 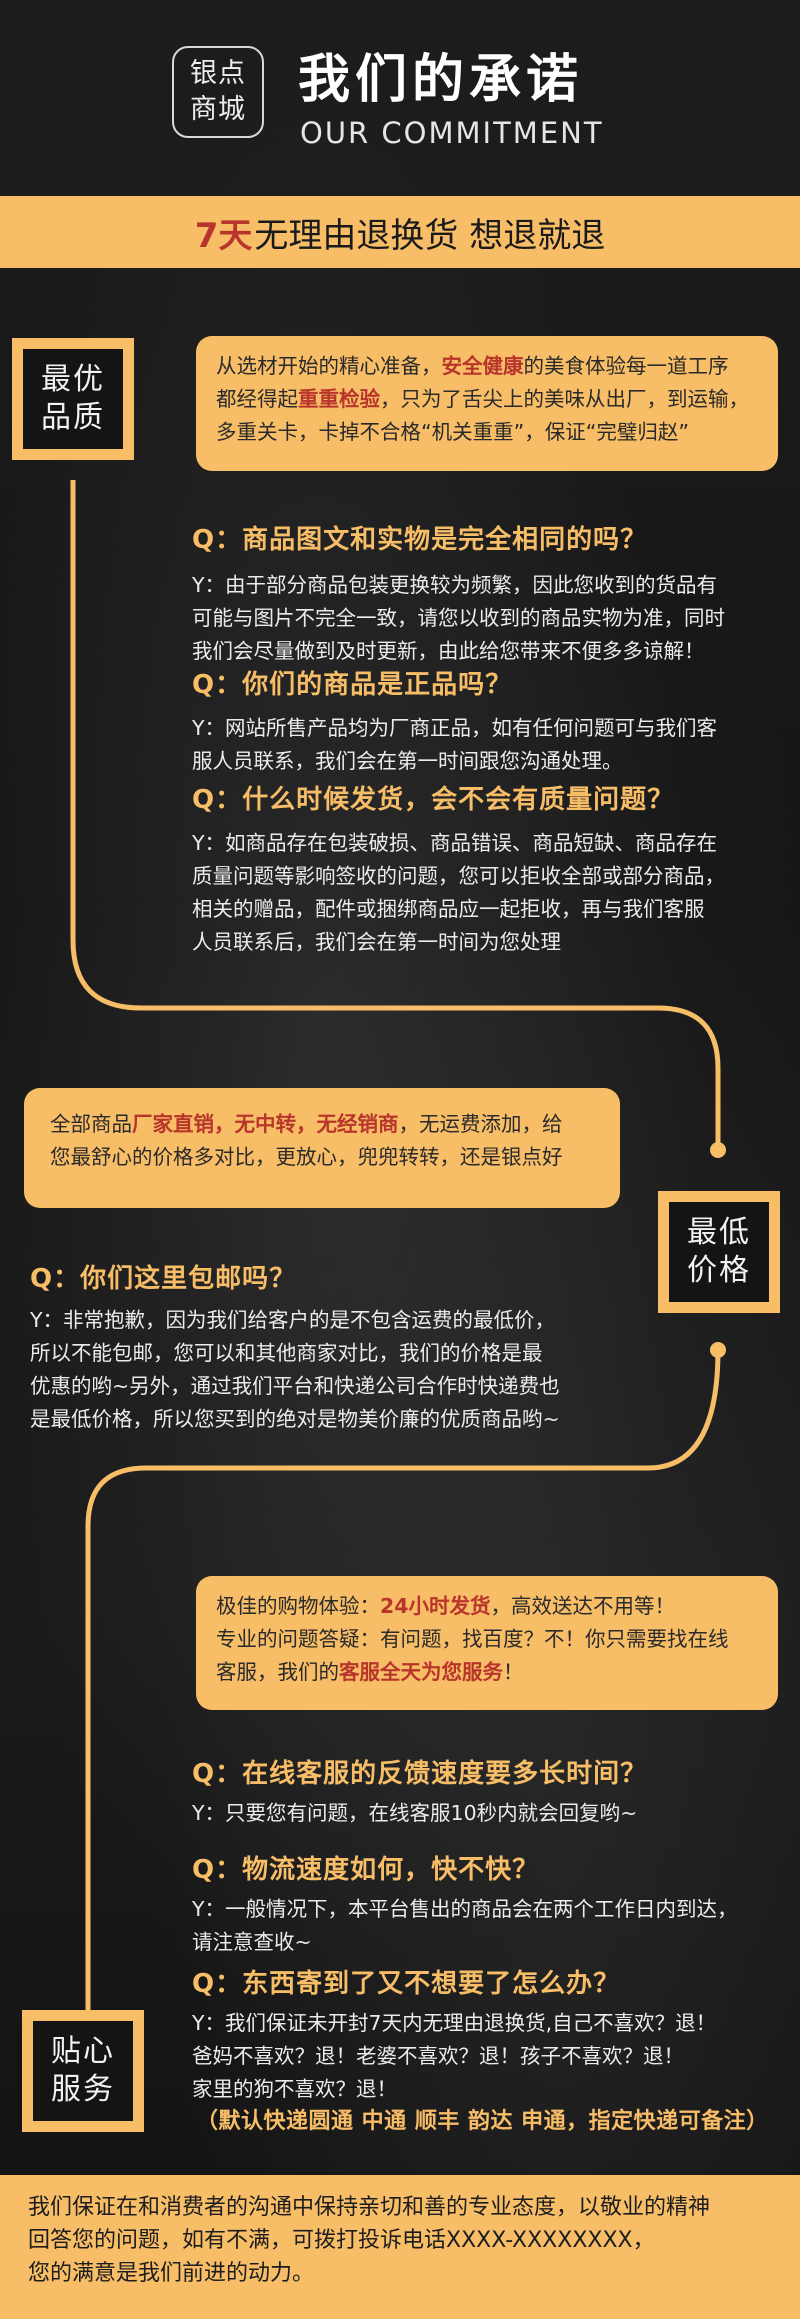 What do you see at coordinates (407, 761) in the screenshot?
I see `answer-line: 服人员联系，我们会在第一时间跟您沟通处理。` at bounding box center [407, 761].